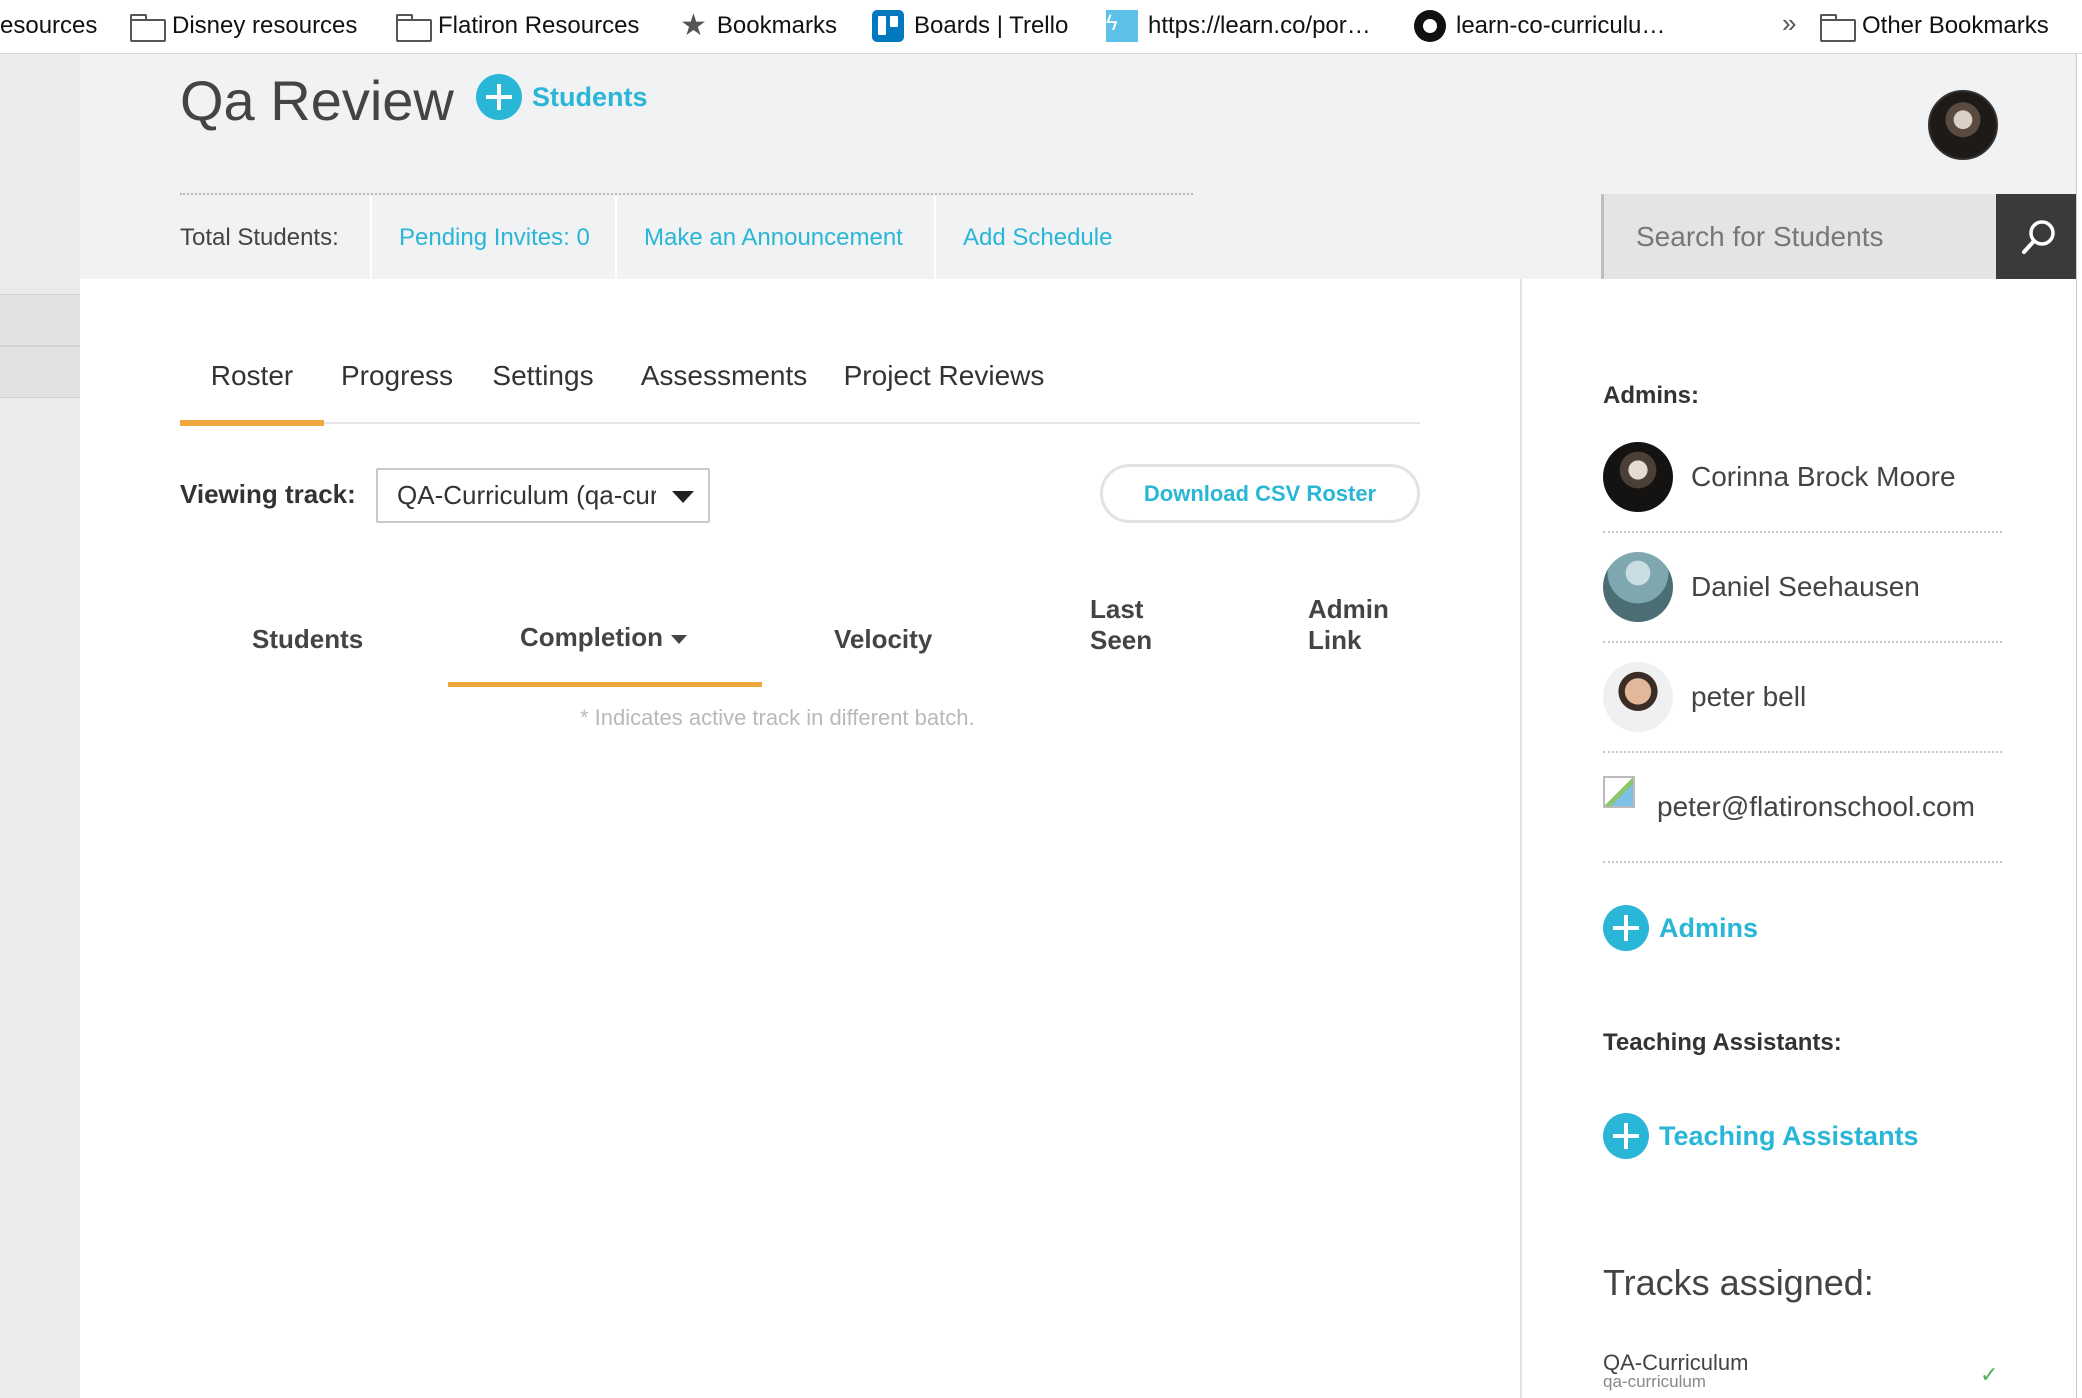  What do you see at coordinates (1654, 1381) in the screenshot?
I see `track-slug: qa-curriculum` at bounding box center [1654, 1381].